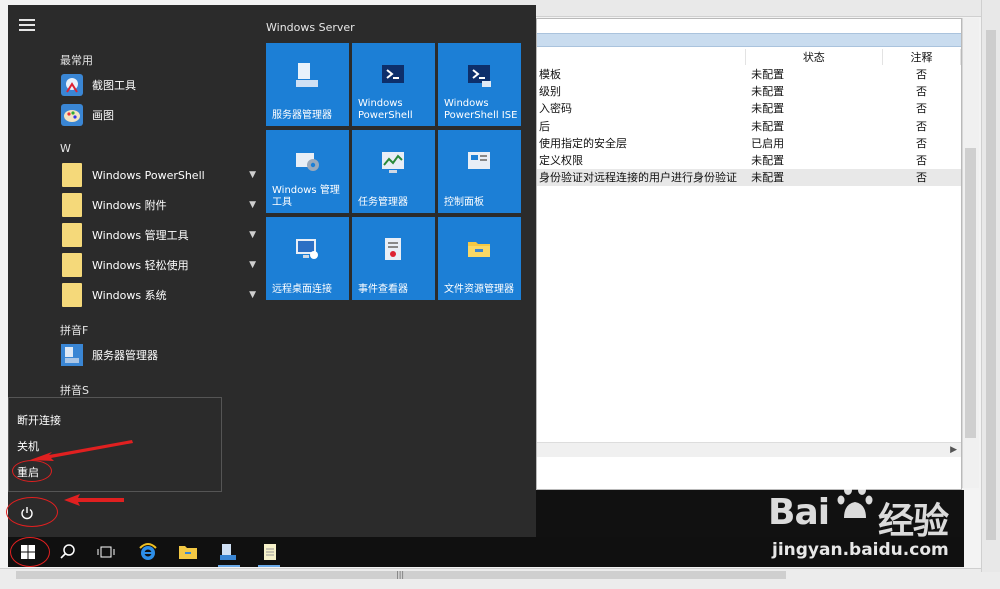  Describe the element at coordinates (555, 109) in the screenshot. I see `policy-name: 入密码` at that location.